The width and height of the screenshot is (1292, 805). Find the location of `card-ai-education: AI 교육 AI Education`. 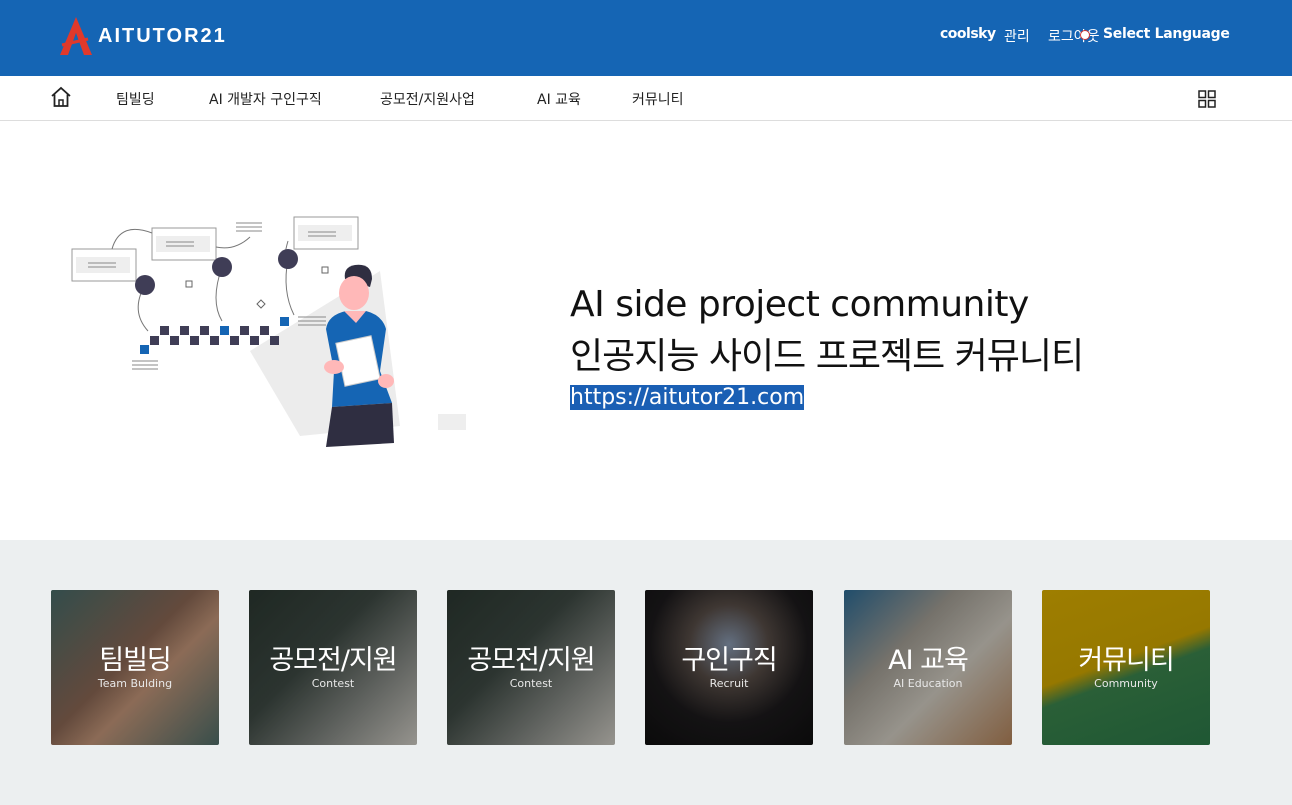

card-ai-education: AI 교육 AI Education is located at coordinates (928, 667).